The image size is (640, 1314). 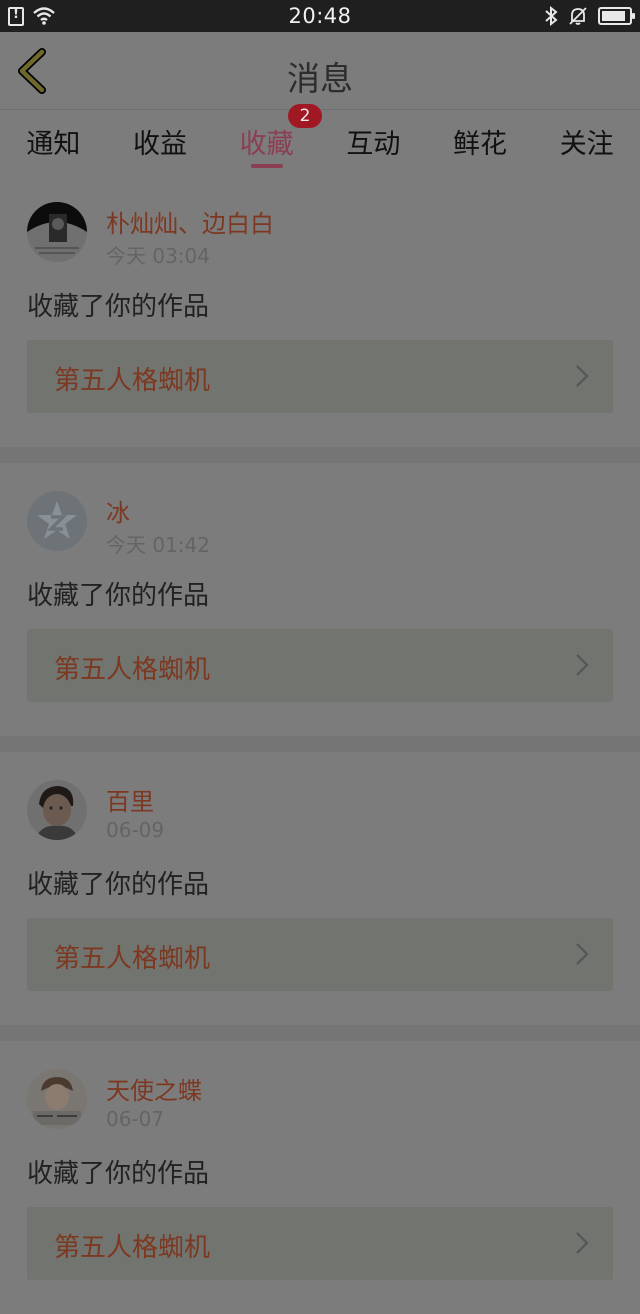 I want to click on tab-label: 通知, so click(x=53, y=144).